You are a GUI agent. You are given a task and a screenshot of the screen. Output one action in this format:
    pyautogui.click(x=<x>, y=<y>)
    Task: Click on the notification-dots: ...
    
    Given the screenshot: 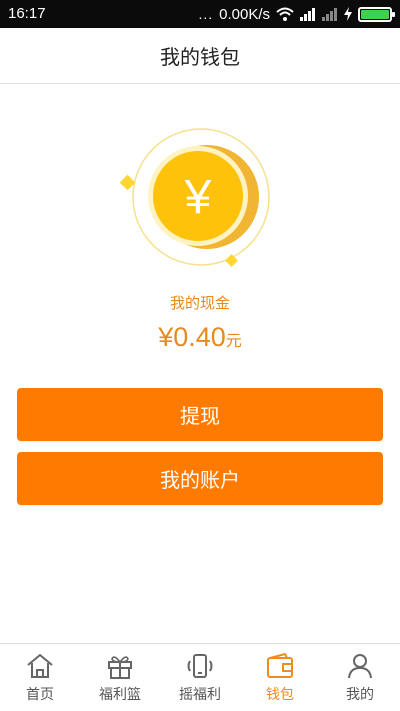 What is the action you would take?
    pyautogui.click(x=206, y=14)
    